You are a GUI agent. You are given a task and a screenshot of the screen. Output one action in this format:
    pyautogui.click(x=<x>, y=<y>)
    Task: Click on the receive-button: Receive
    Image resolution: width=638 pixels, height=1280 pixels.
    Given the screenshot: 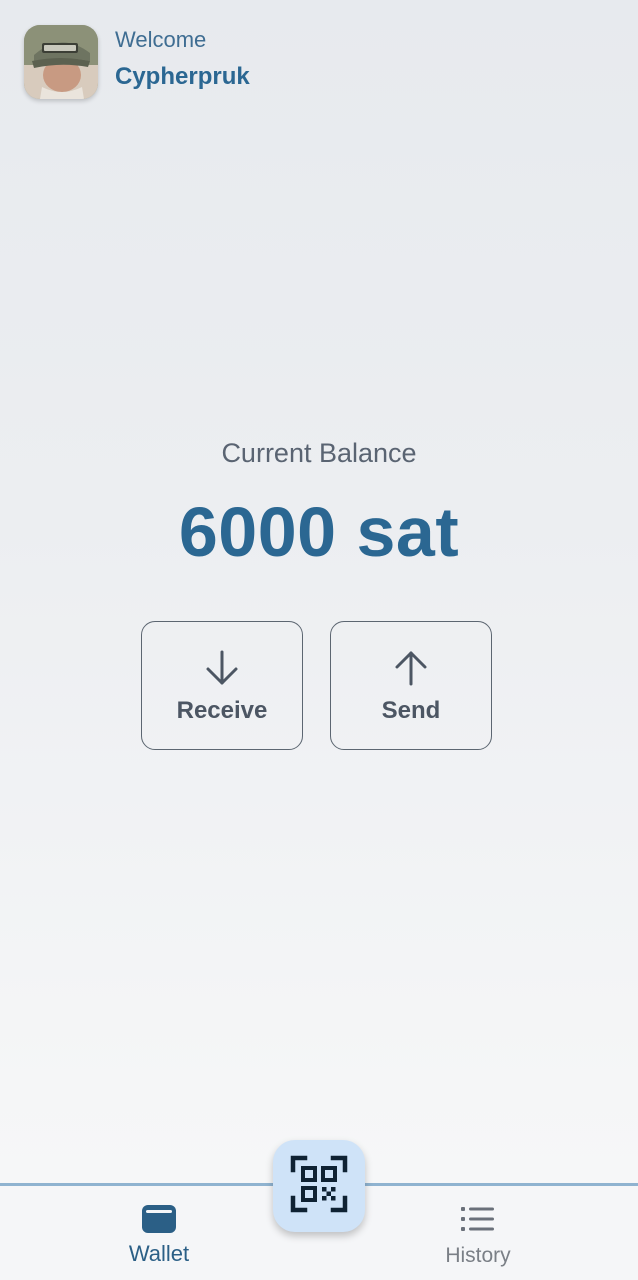 What is the action you would take?
    pyautogui.click(x=222, y=685)
    